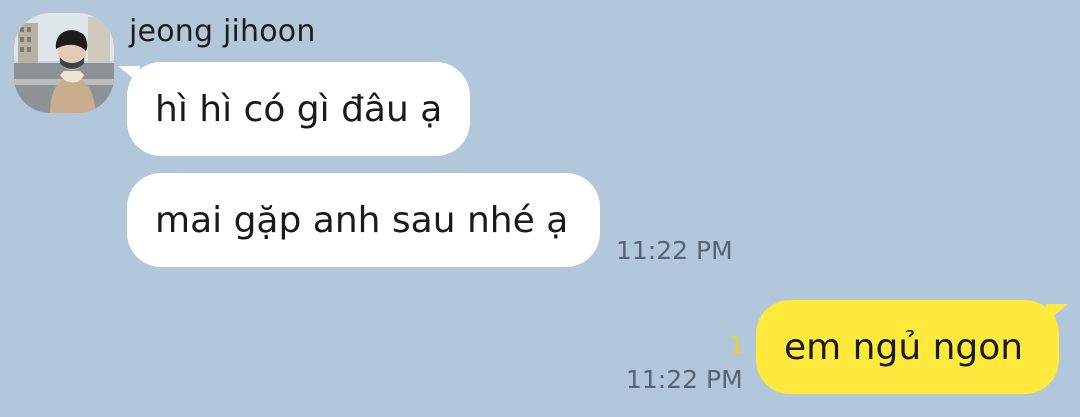 The height and width of the screenshot is (417, 1080). I want to click on unread-count: 1, so click(737, 345).